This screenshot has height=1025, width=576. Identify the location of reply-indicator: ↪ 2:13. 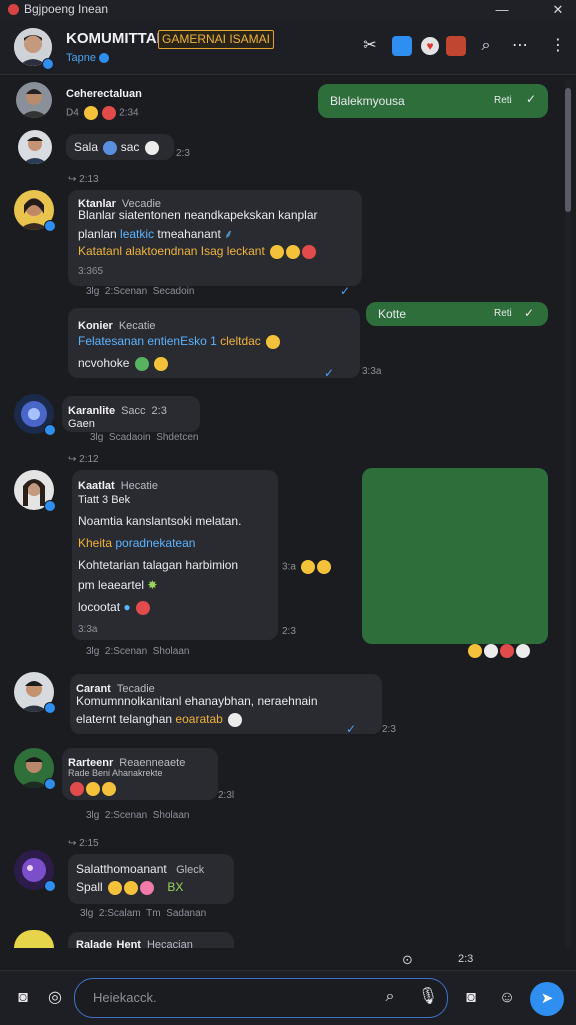
(83, 179).